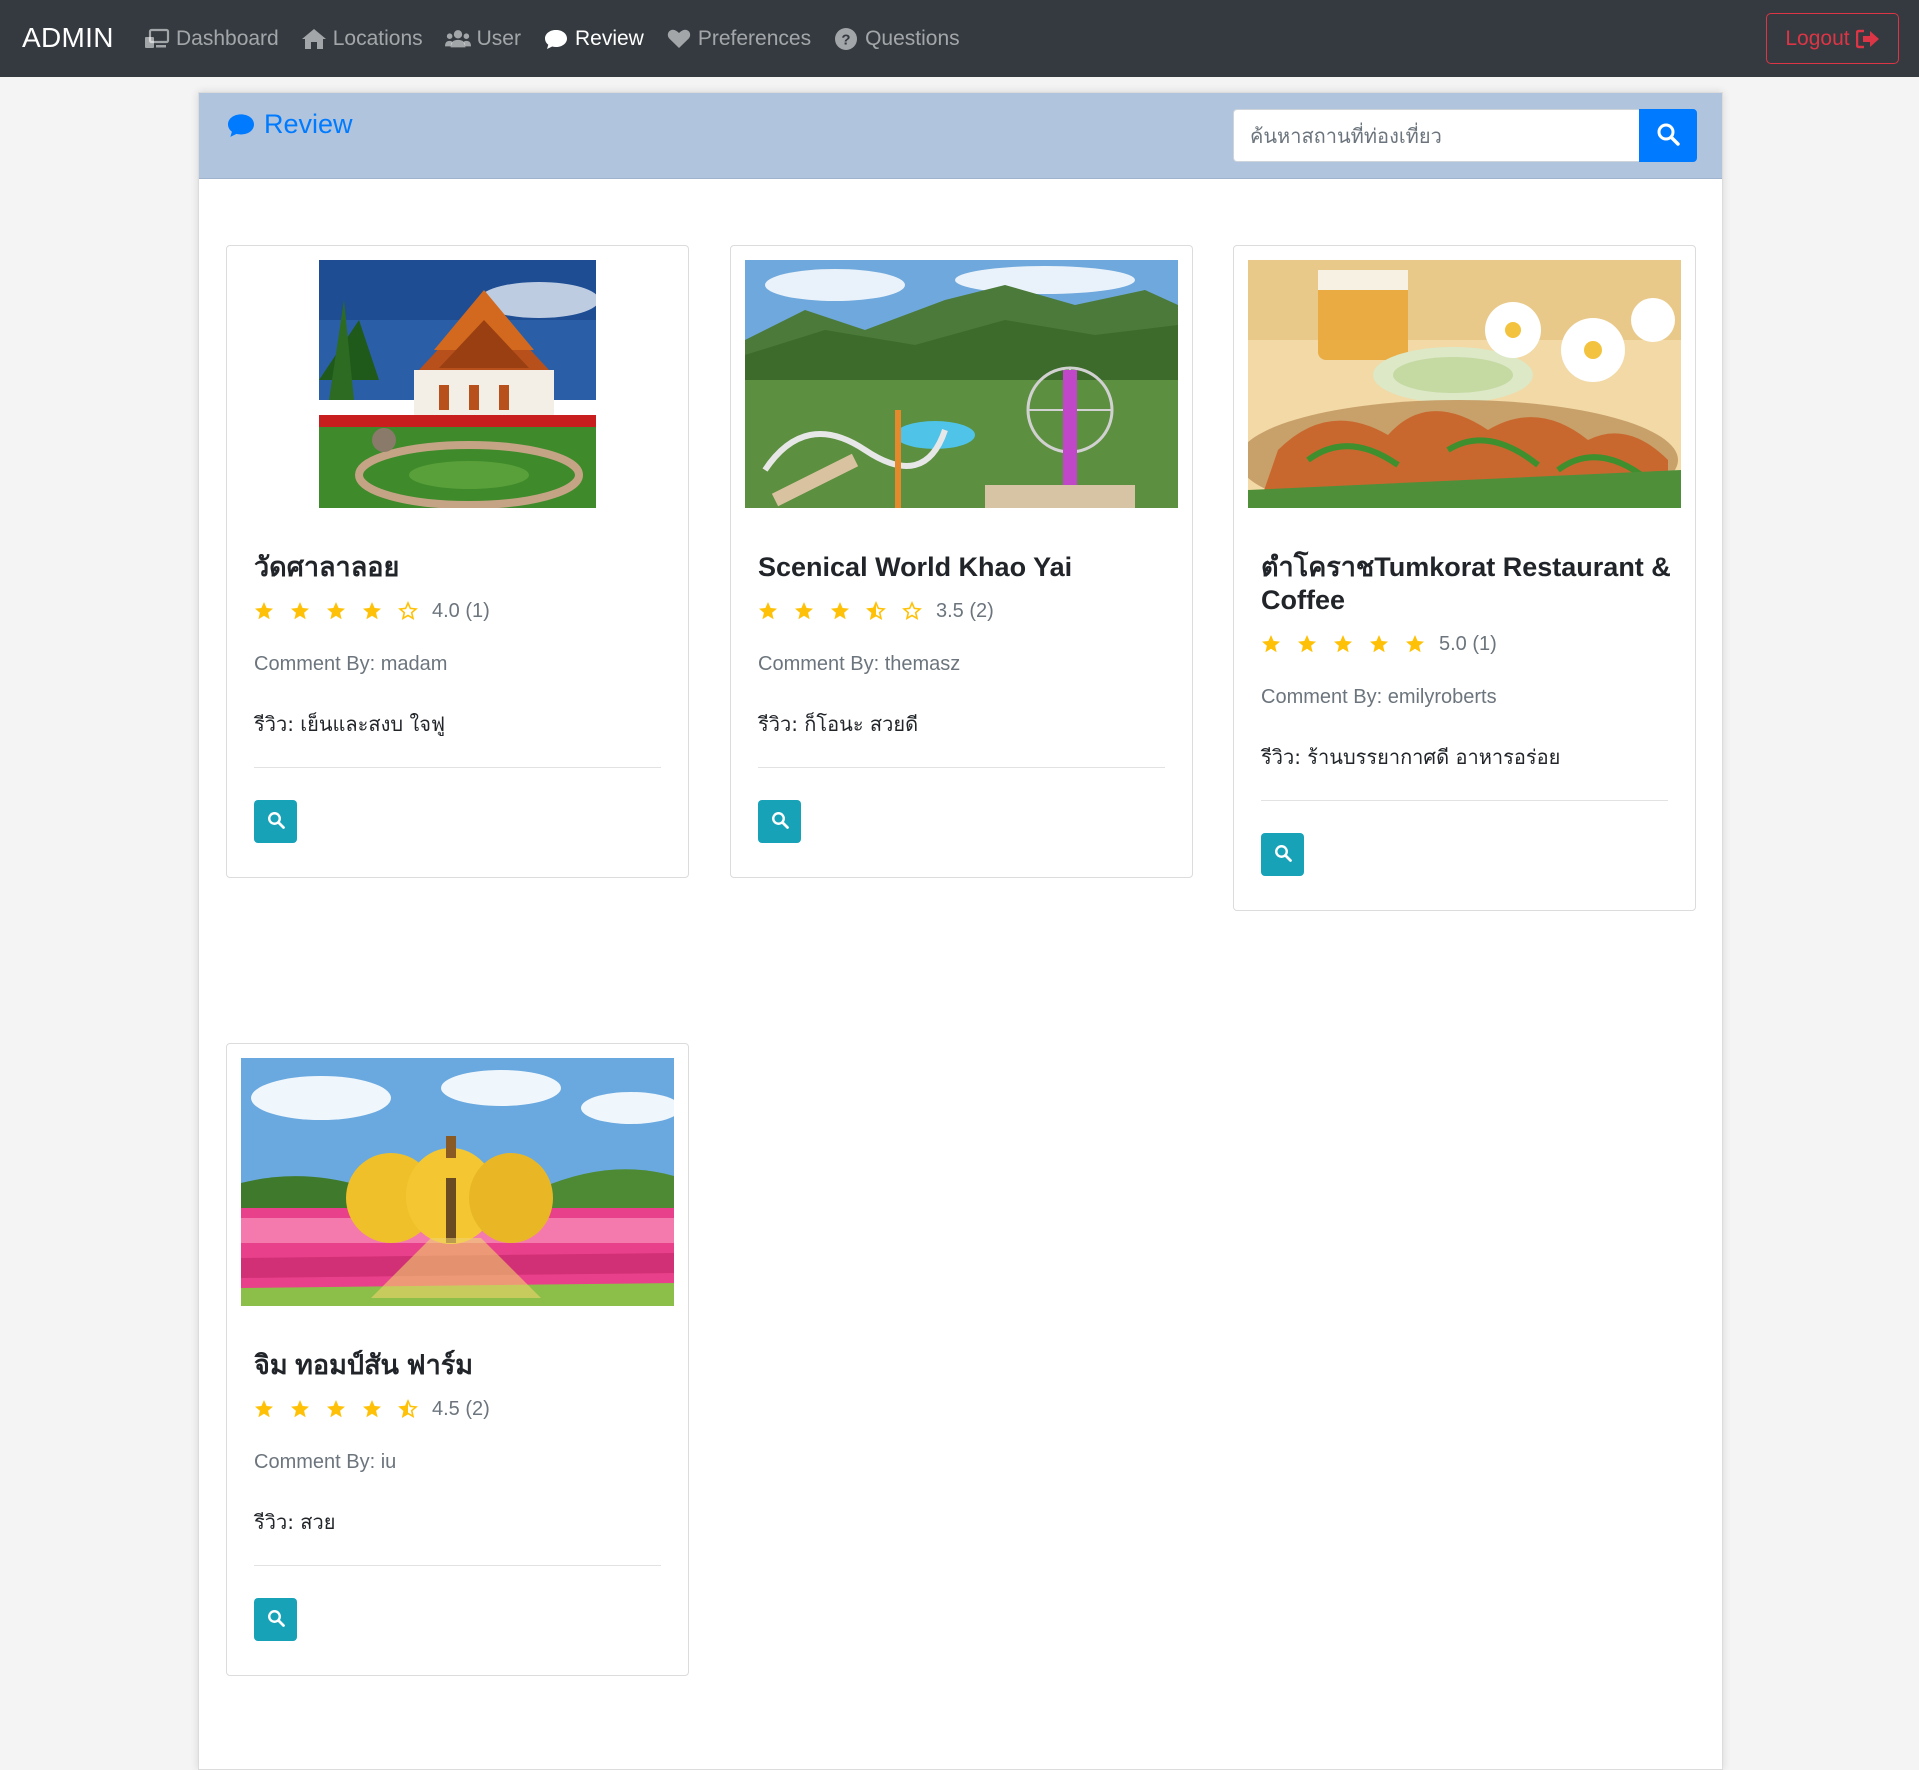 The image size is (1919, 1770). Describe the element at coordinates (68, 38) in the screenshot. I see `brand-logo: ADMIN` at that location.